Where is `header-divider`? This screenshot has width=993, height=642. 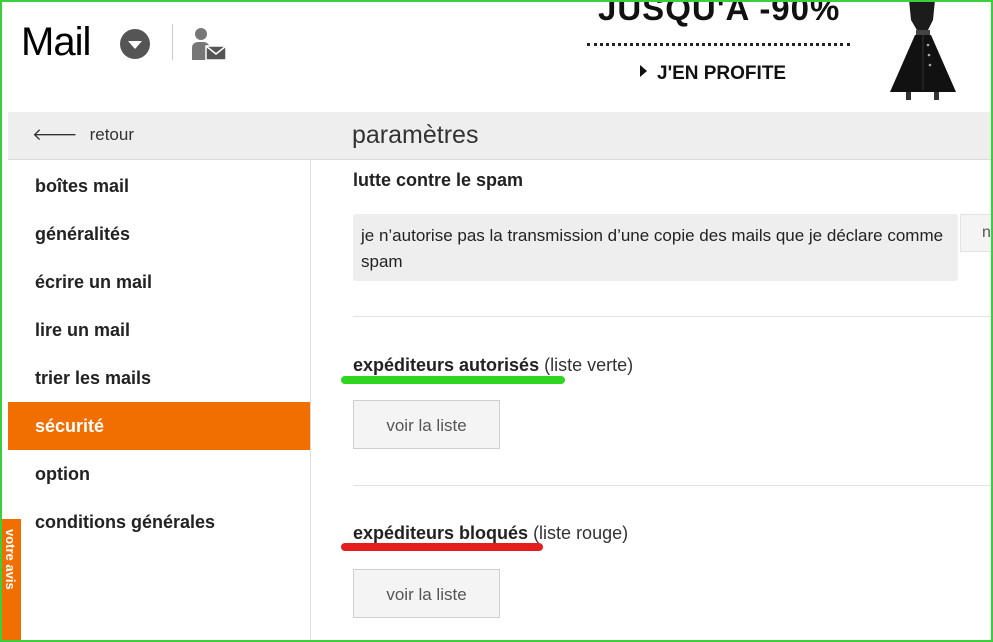 header-divider is located at coordinates (172, 42).